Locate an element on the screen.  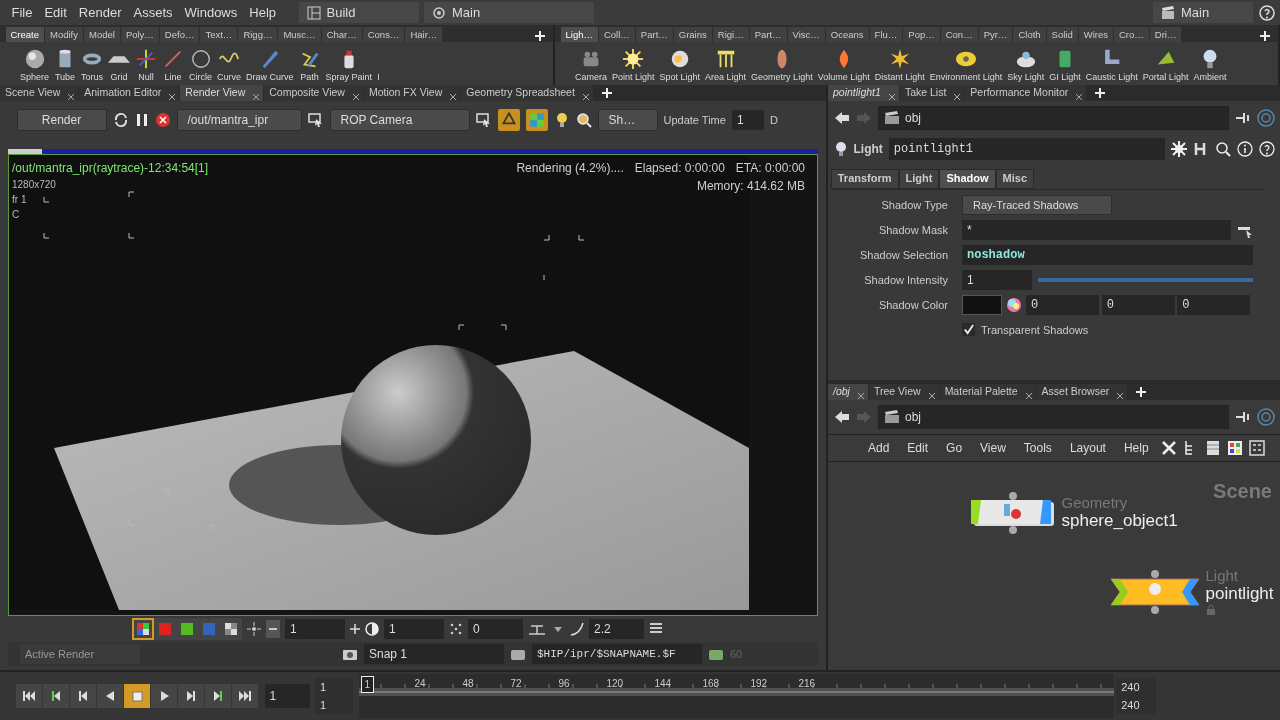
update-time-field: 1 is located at coordinates (747, 120).